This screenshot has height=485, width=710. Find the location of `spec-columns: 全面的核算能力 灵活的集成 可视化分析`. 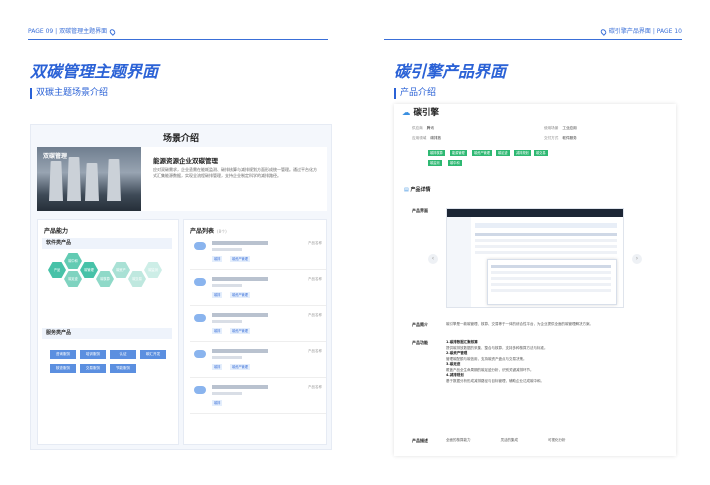

spec-columns: 全面的核算能力 灵活的集成 可视化分析 is located at coordinates (506, 440).